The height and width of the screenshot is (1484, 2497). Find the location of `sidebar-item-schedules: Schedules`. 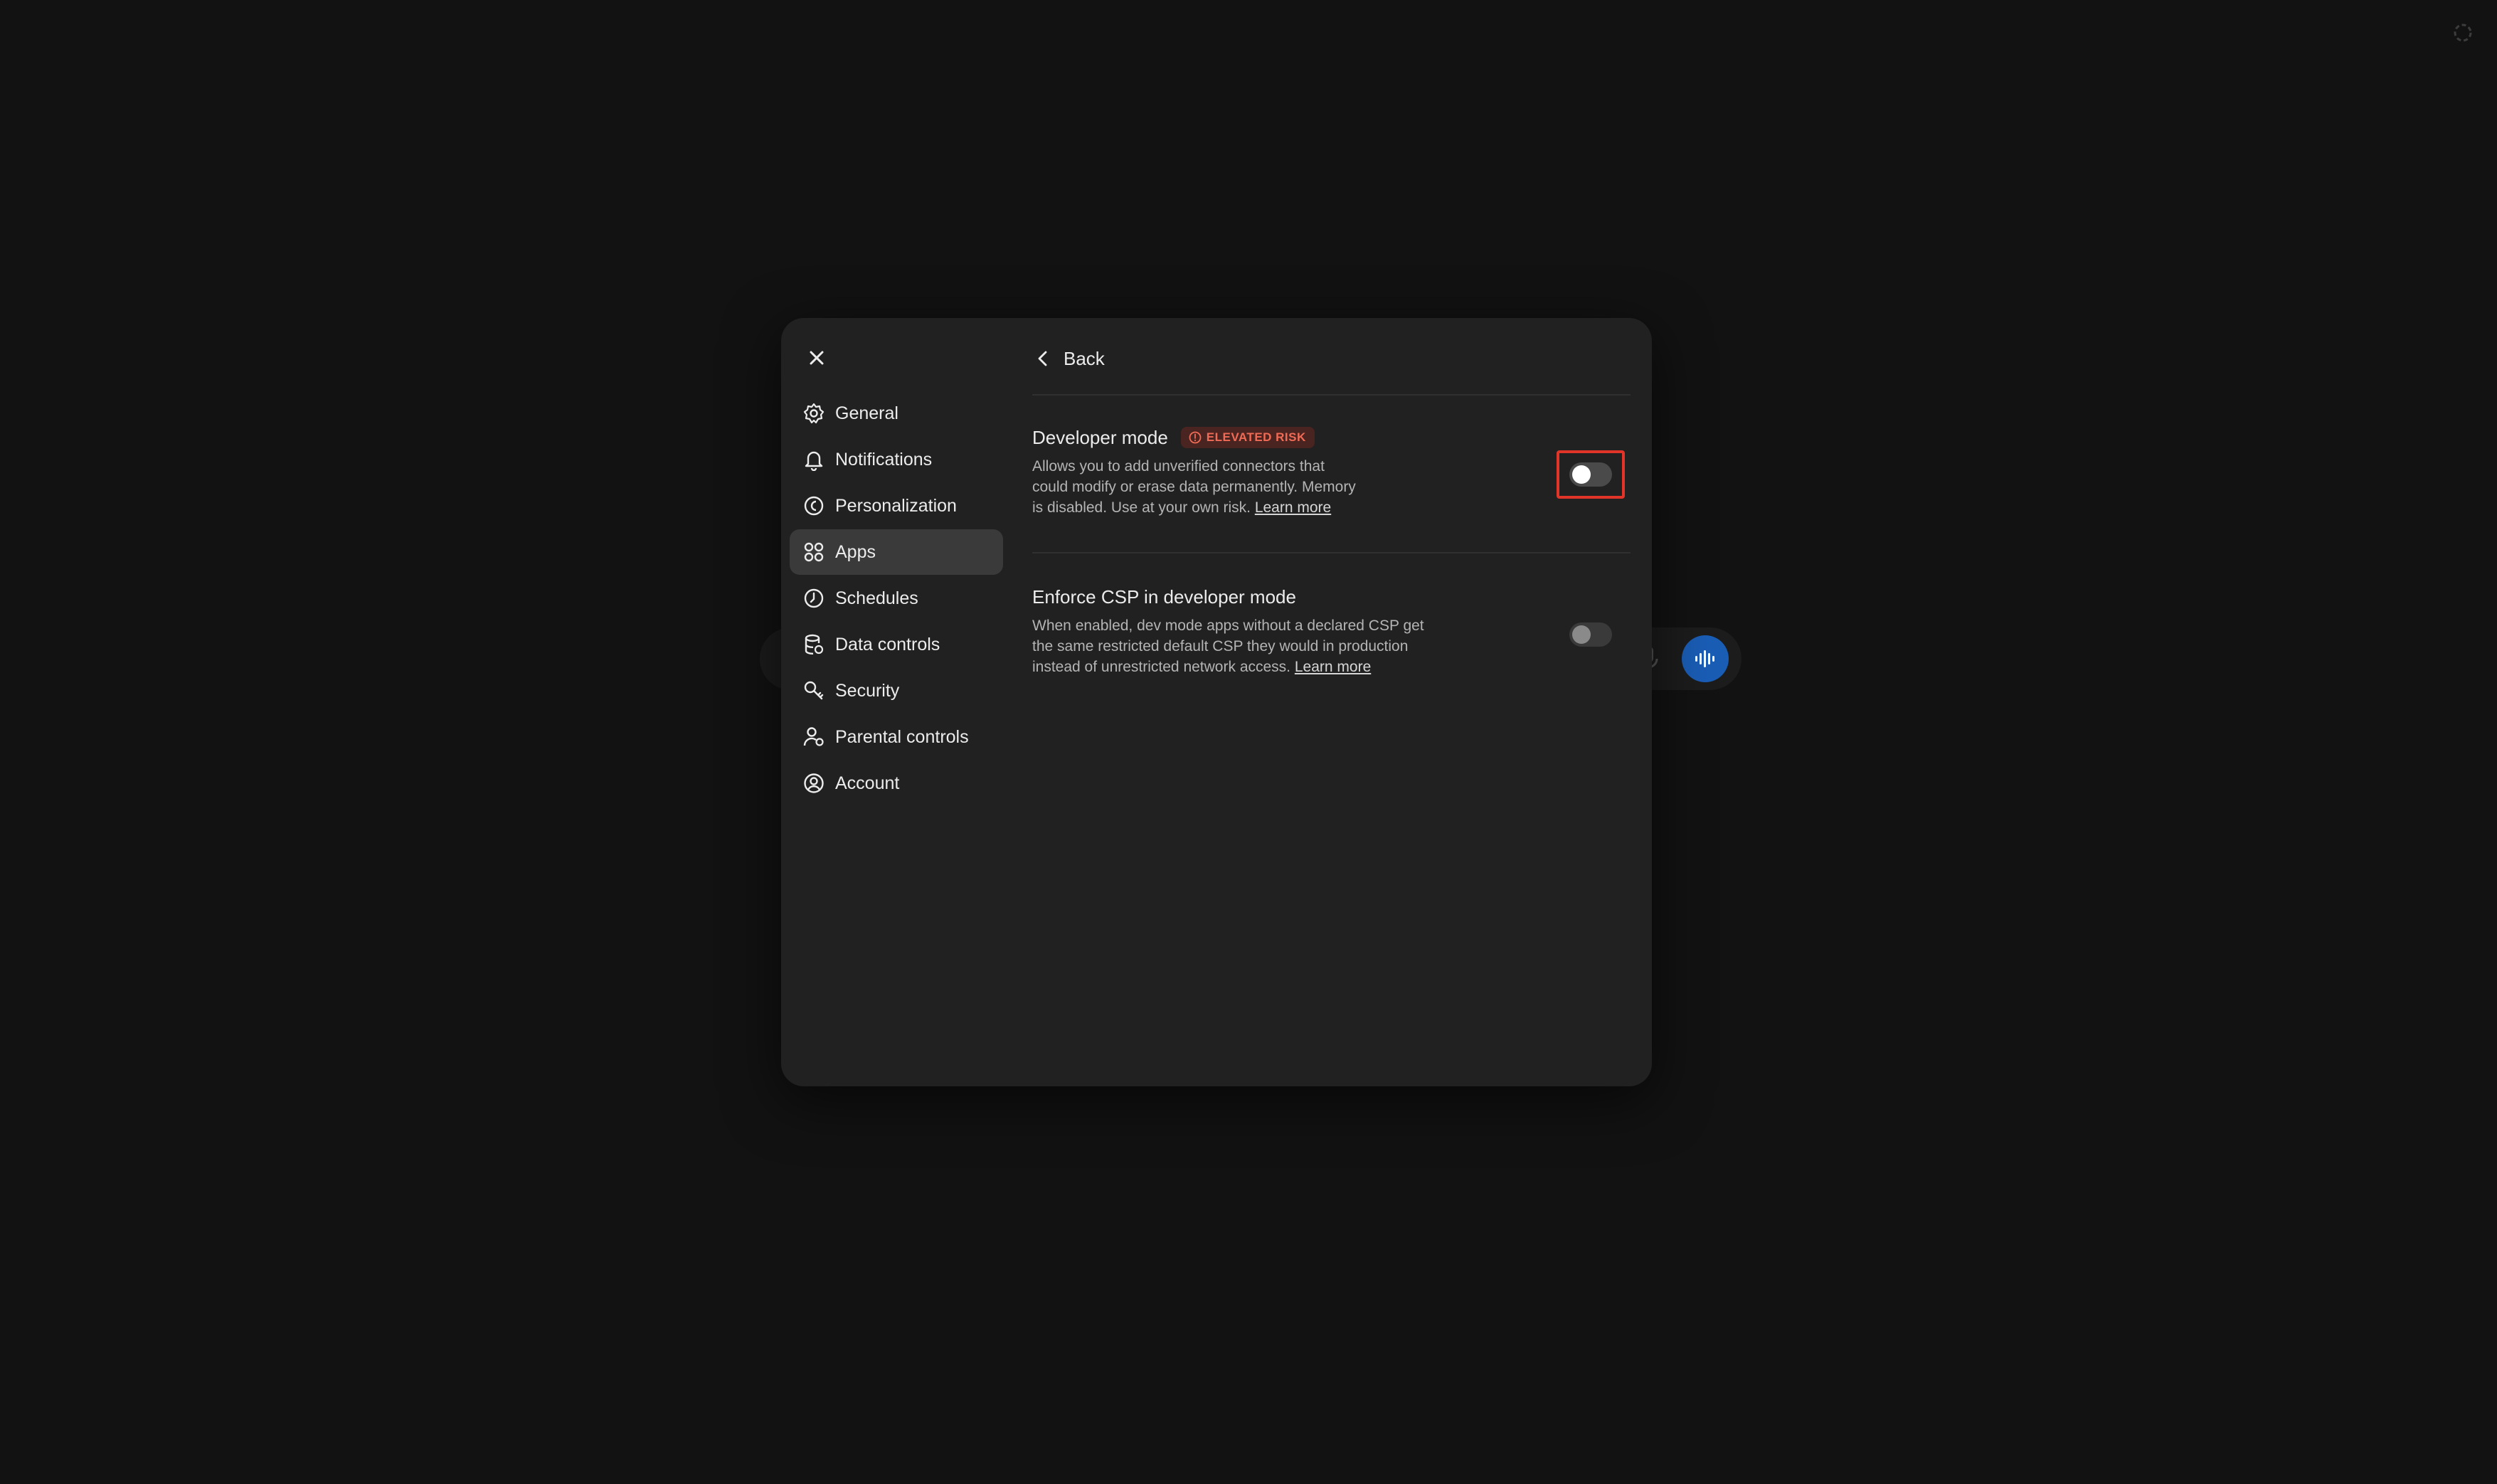

sidebar-item-schedules: Schedules is located at coordinates (896, 598).